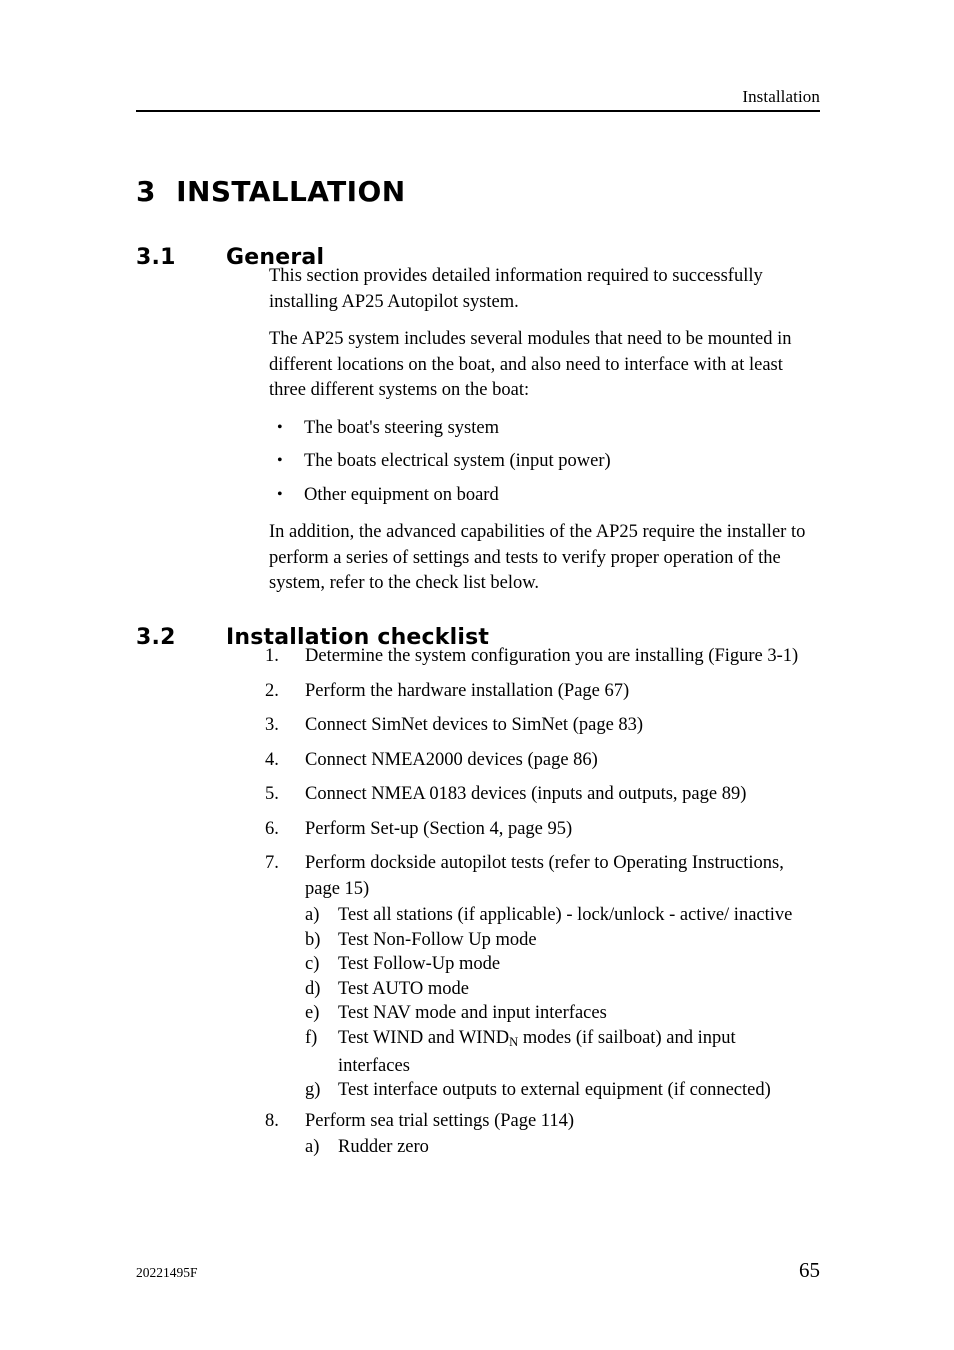 This screenshot has height=1350, width=954. Describe the element at coordinates (437, 939) in the screenshot. I see `dockside-subitem-b-label: Test Non-Follow Up mode` at that location.